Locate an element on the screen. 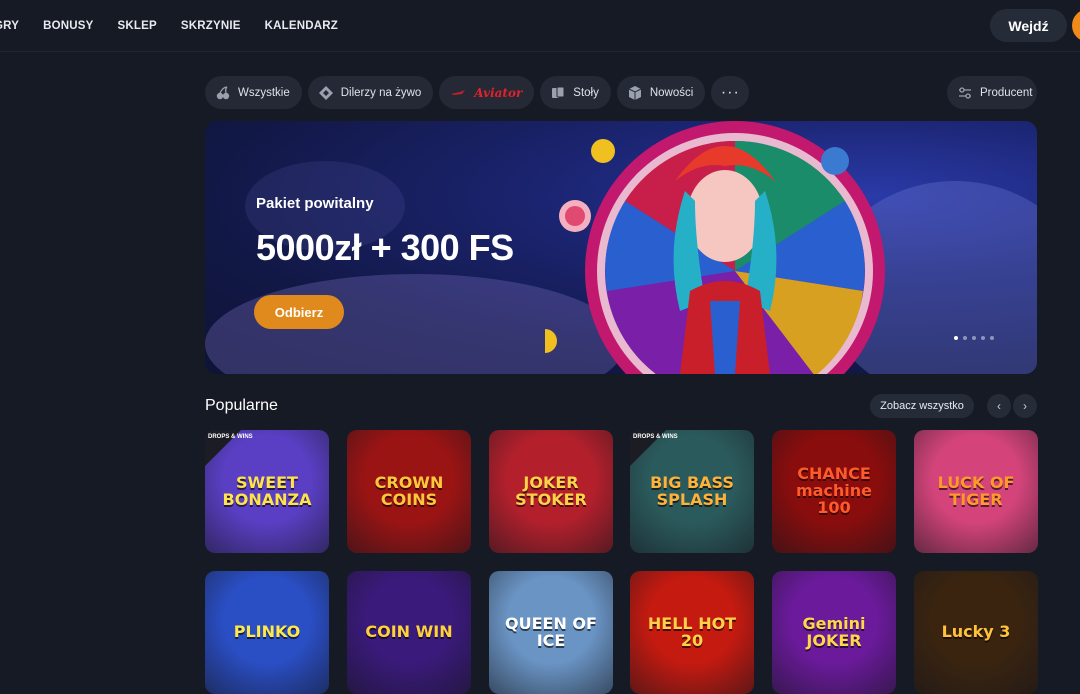 This screenshot has width=1080, height=694. game-tile: COIN WIN is located at coordinates (409, 632).